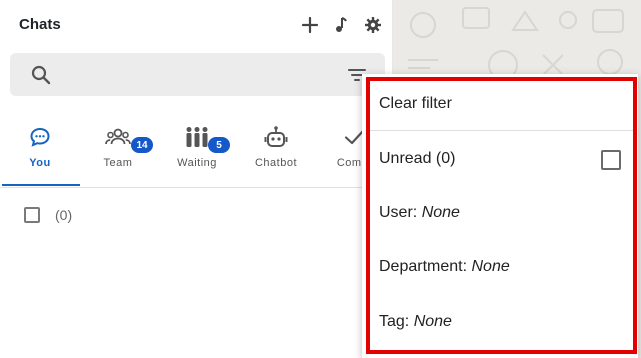 The image size is (641, 358). What do you see at coordinates (500, 321) in the screenshot?
I see `tag-filter-item: Tag: None` at bounding box center [500, 321].